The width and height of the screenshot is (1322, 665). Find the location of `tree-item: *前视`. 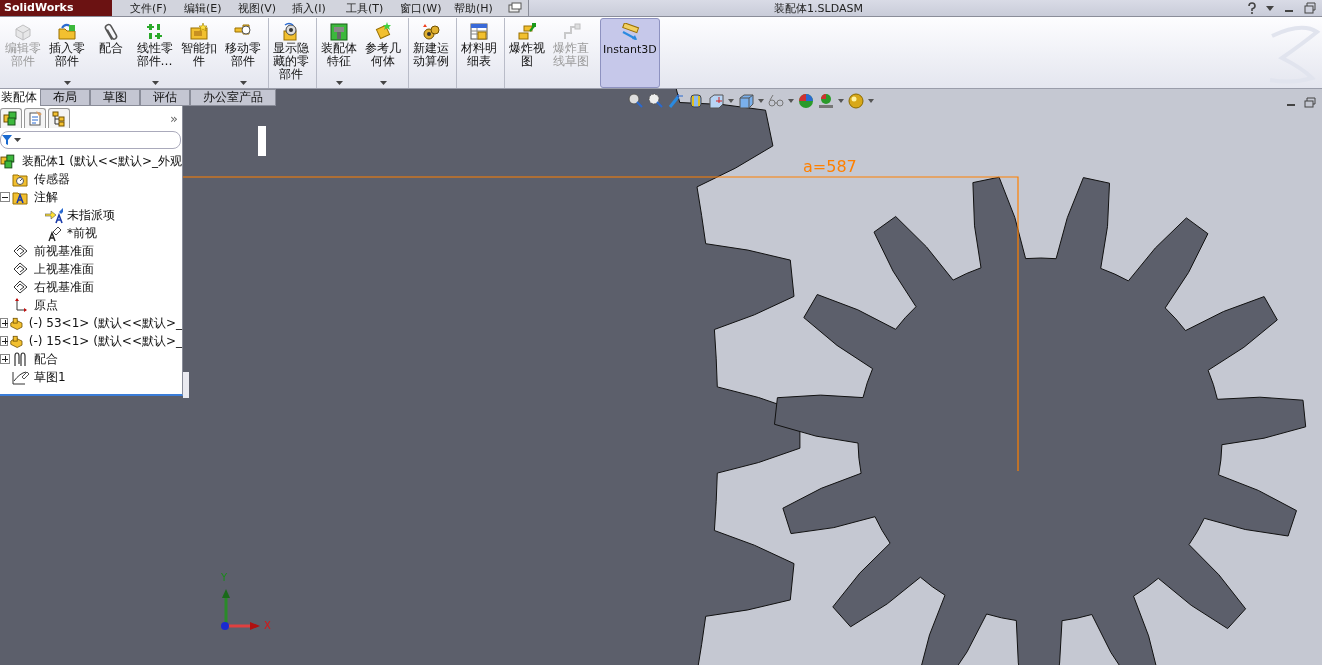

tree-item: *前视 is located at coordinates (82, 233).